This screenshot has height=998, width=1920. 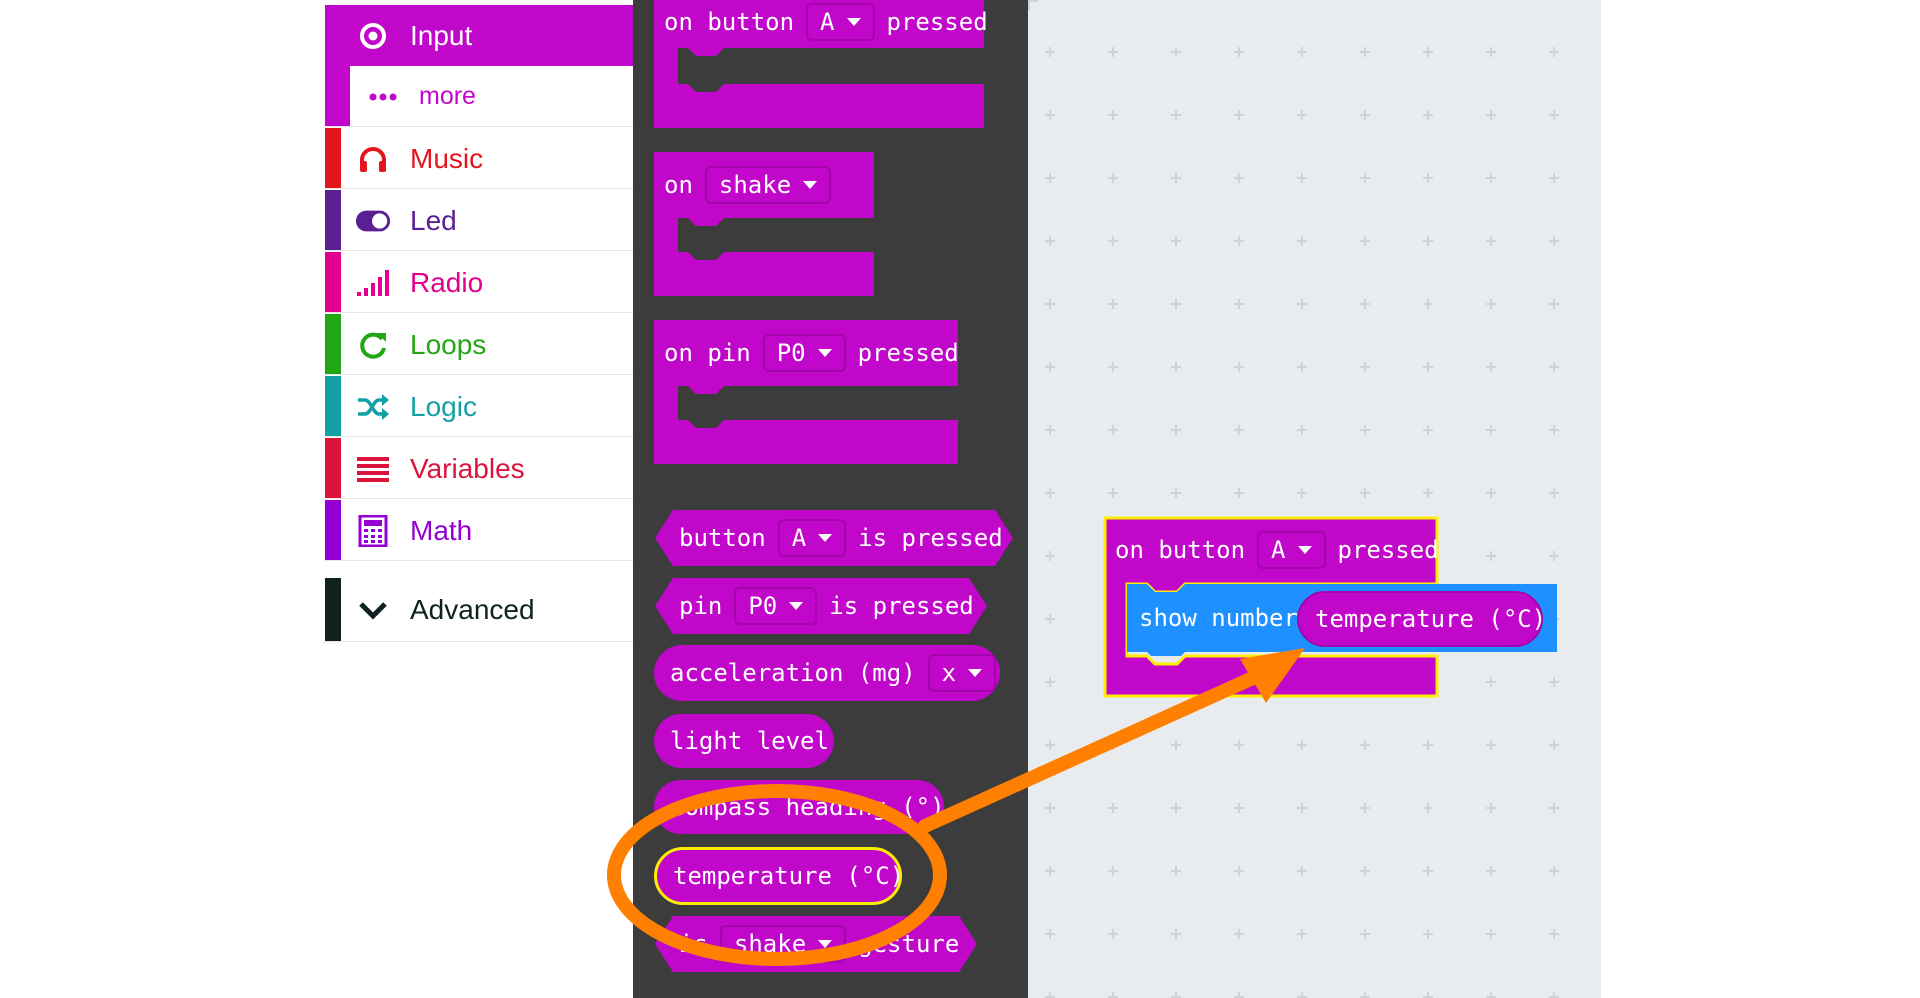 What do you see at coordinates (479, 220) in the screenshot?
I see `category-led: Led` at bounding box center [479, 220].